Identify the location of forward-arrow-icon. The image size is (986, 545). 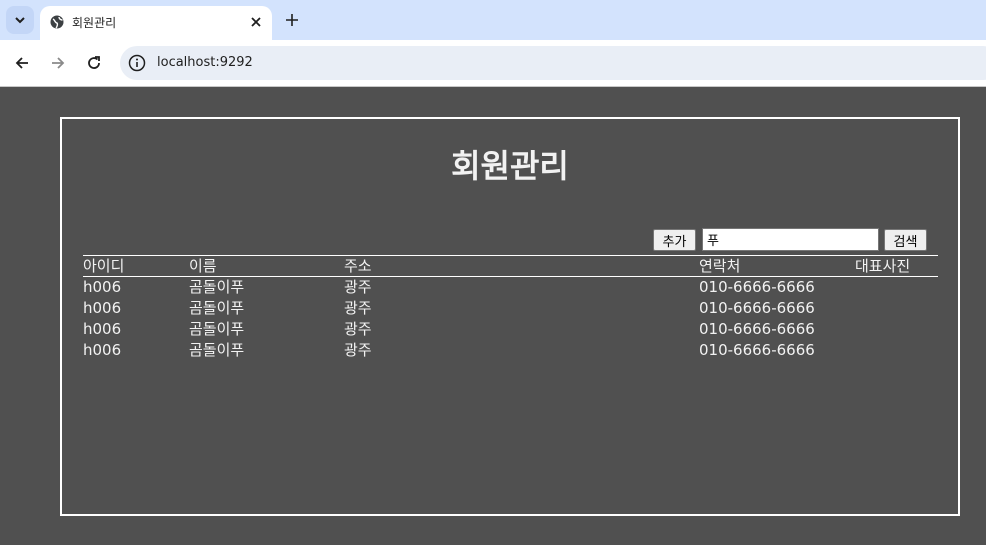
(58, 63).